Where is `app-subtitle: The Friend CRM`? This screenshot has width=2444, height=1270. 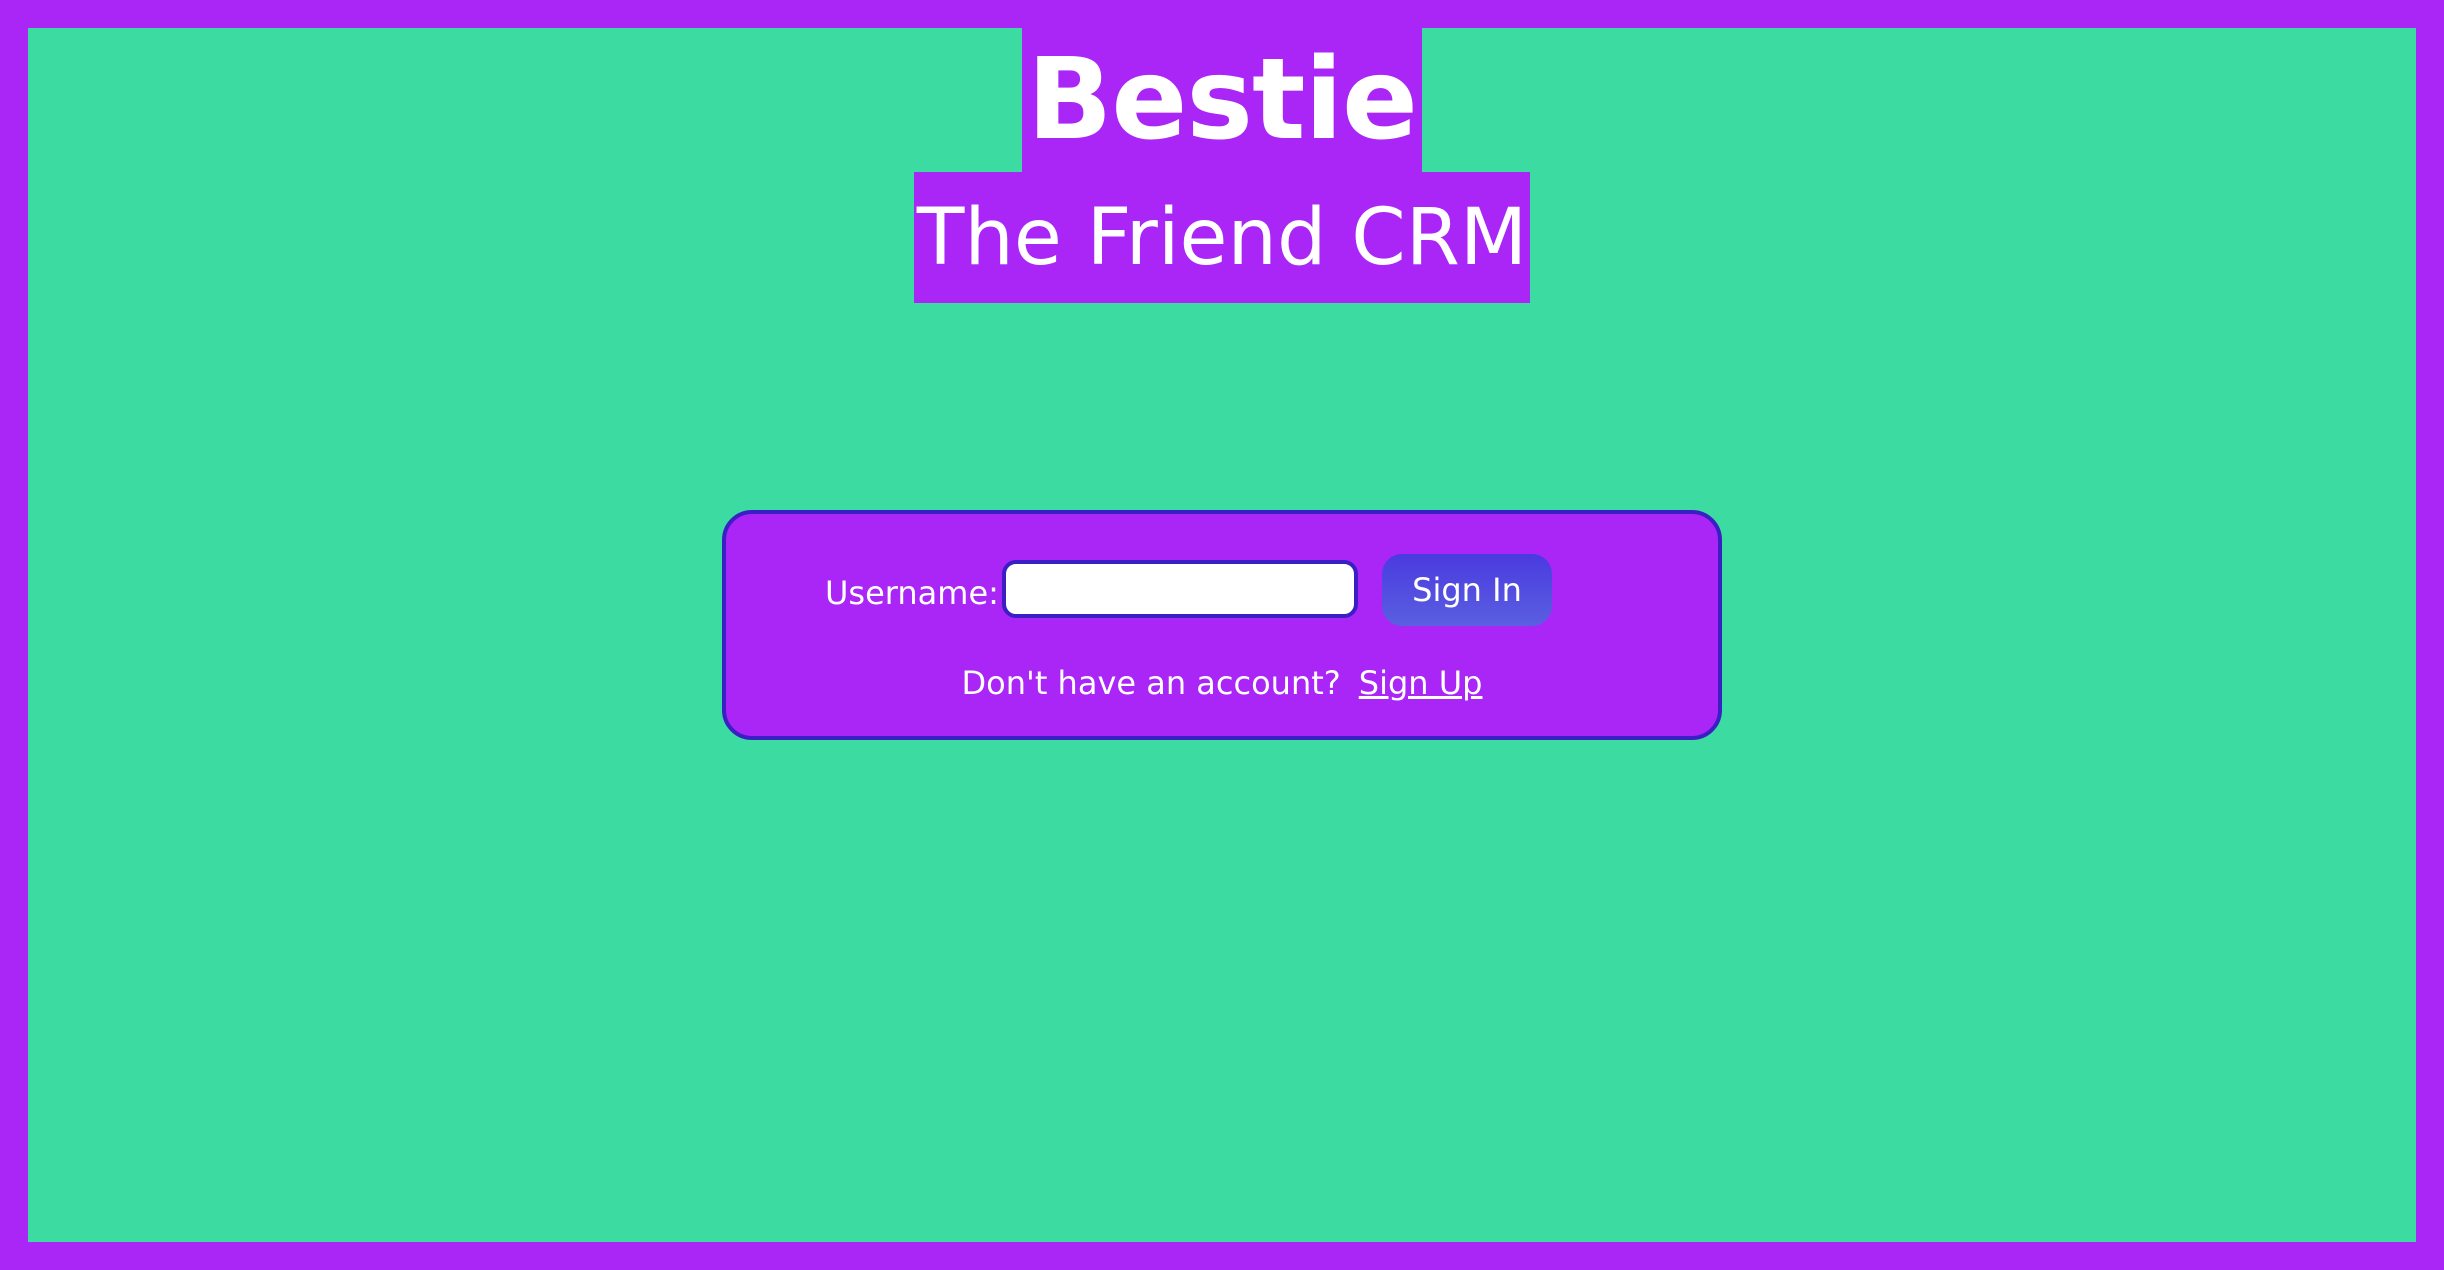
app-subtitle: The Friend CRM is located at coordinates (1222, 237).